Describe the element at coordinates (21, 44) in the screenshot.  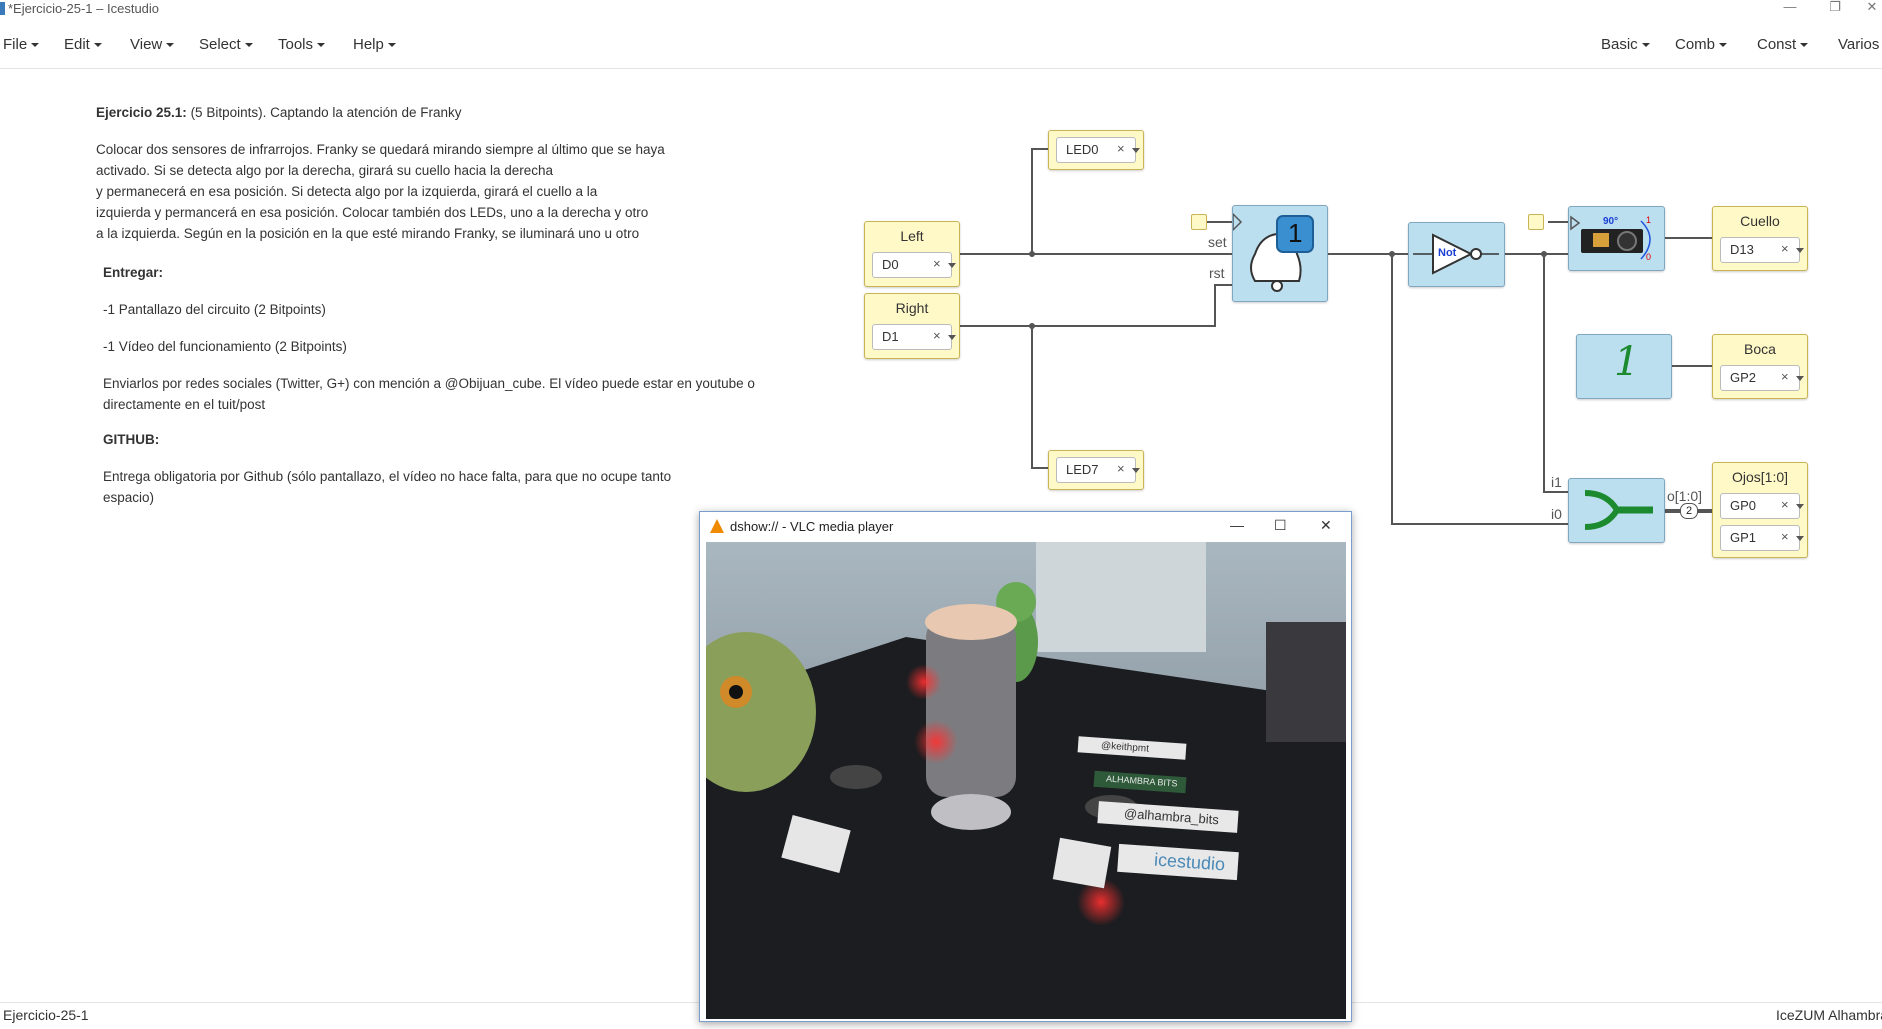
I see `menu-file: File` at that location.